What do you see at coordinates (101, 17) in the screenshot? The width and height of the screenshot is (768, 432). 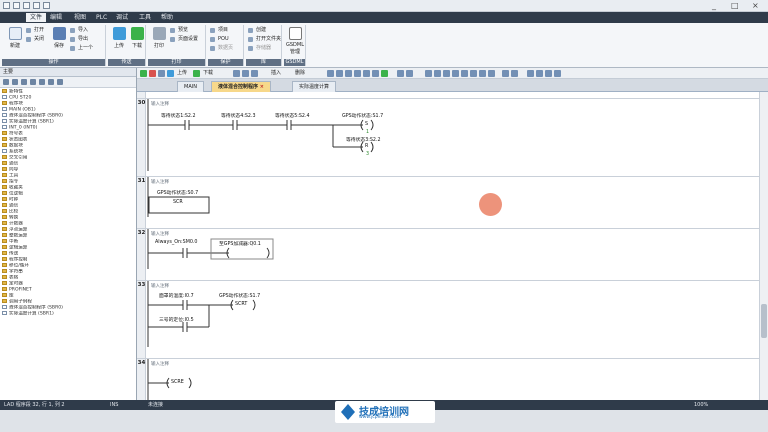 I see `menu-plc: PLC` at bounding box center [101, 17].